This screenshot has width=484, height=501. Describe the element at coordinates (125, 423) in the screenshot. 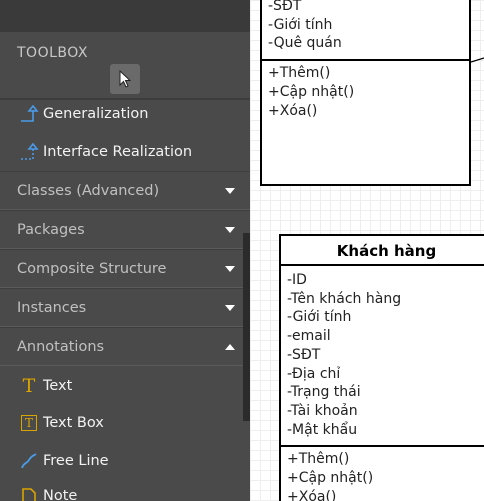

I see `tool-text-box: T Text Box` at that location.